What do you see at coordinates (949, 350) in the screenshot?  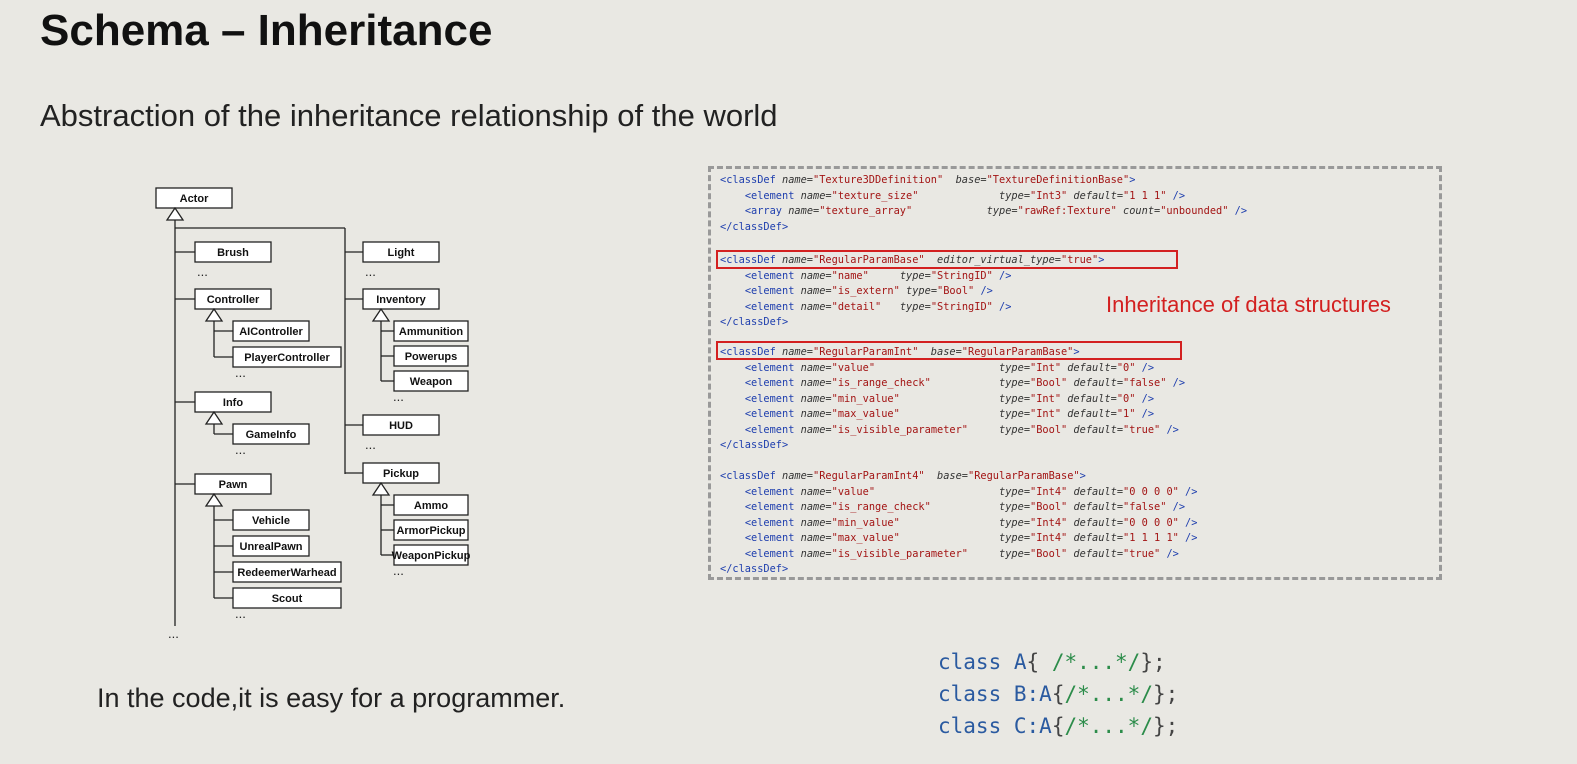 I see `highlight-regularparamint` at bounding box center [949, 350].